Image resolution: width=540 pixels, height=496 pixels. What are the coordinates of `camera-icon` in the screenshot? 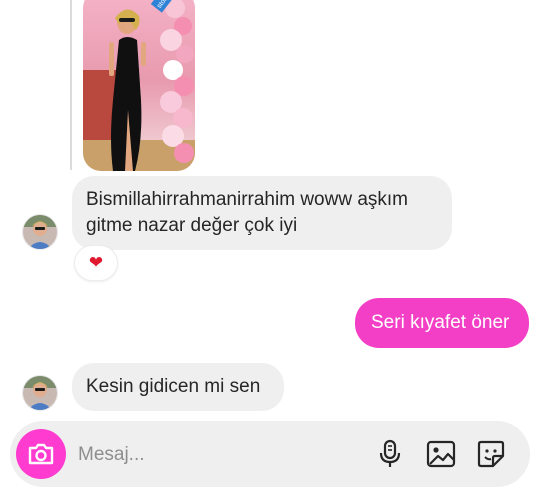 It's located at (41, 454).